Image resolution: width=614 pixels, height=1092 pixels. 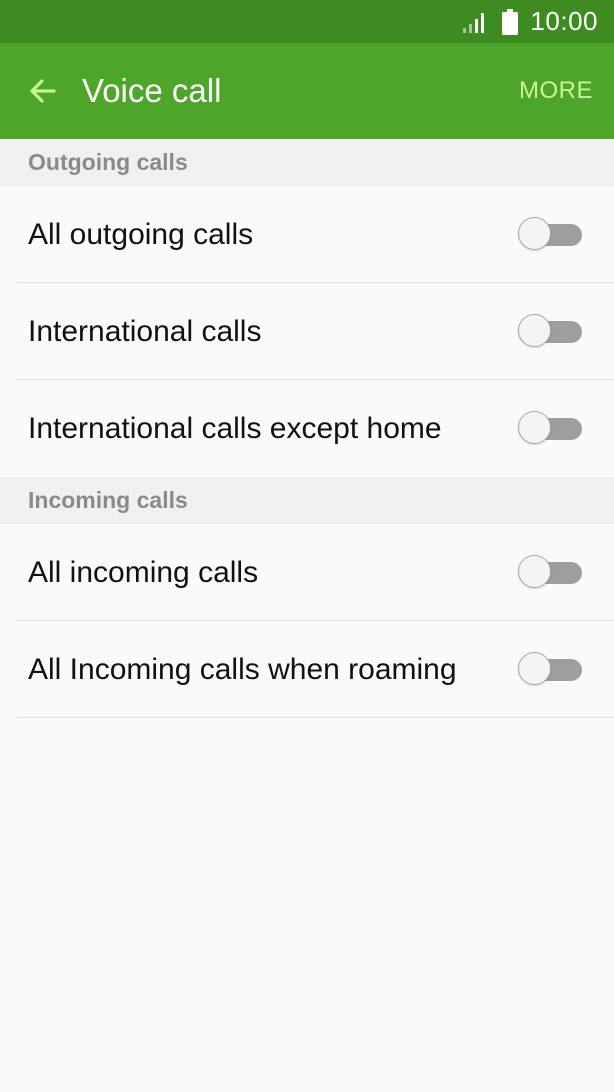 What do you see at coordinates (143, 572) in the screenshot?
I see `list-item-label: All incoming calls` at bounding box center [143, 572].